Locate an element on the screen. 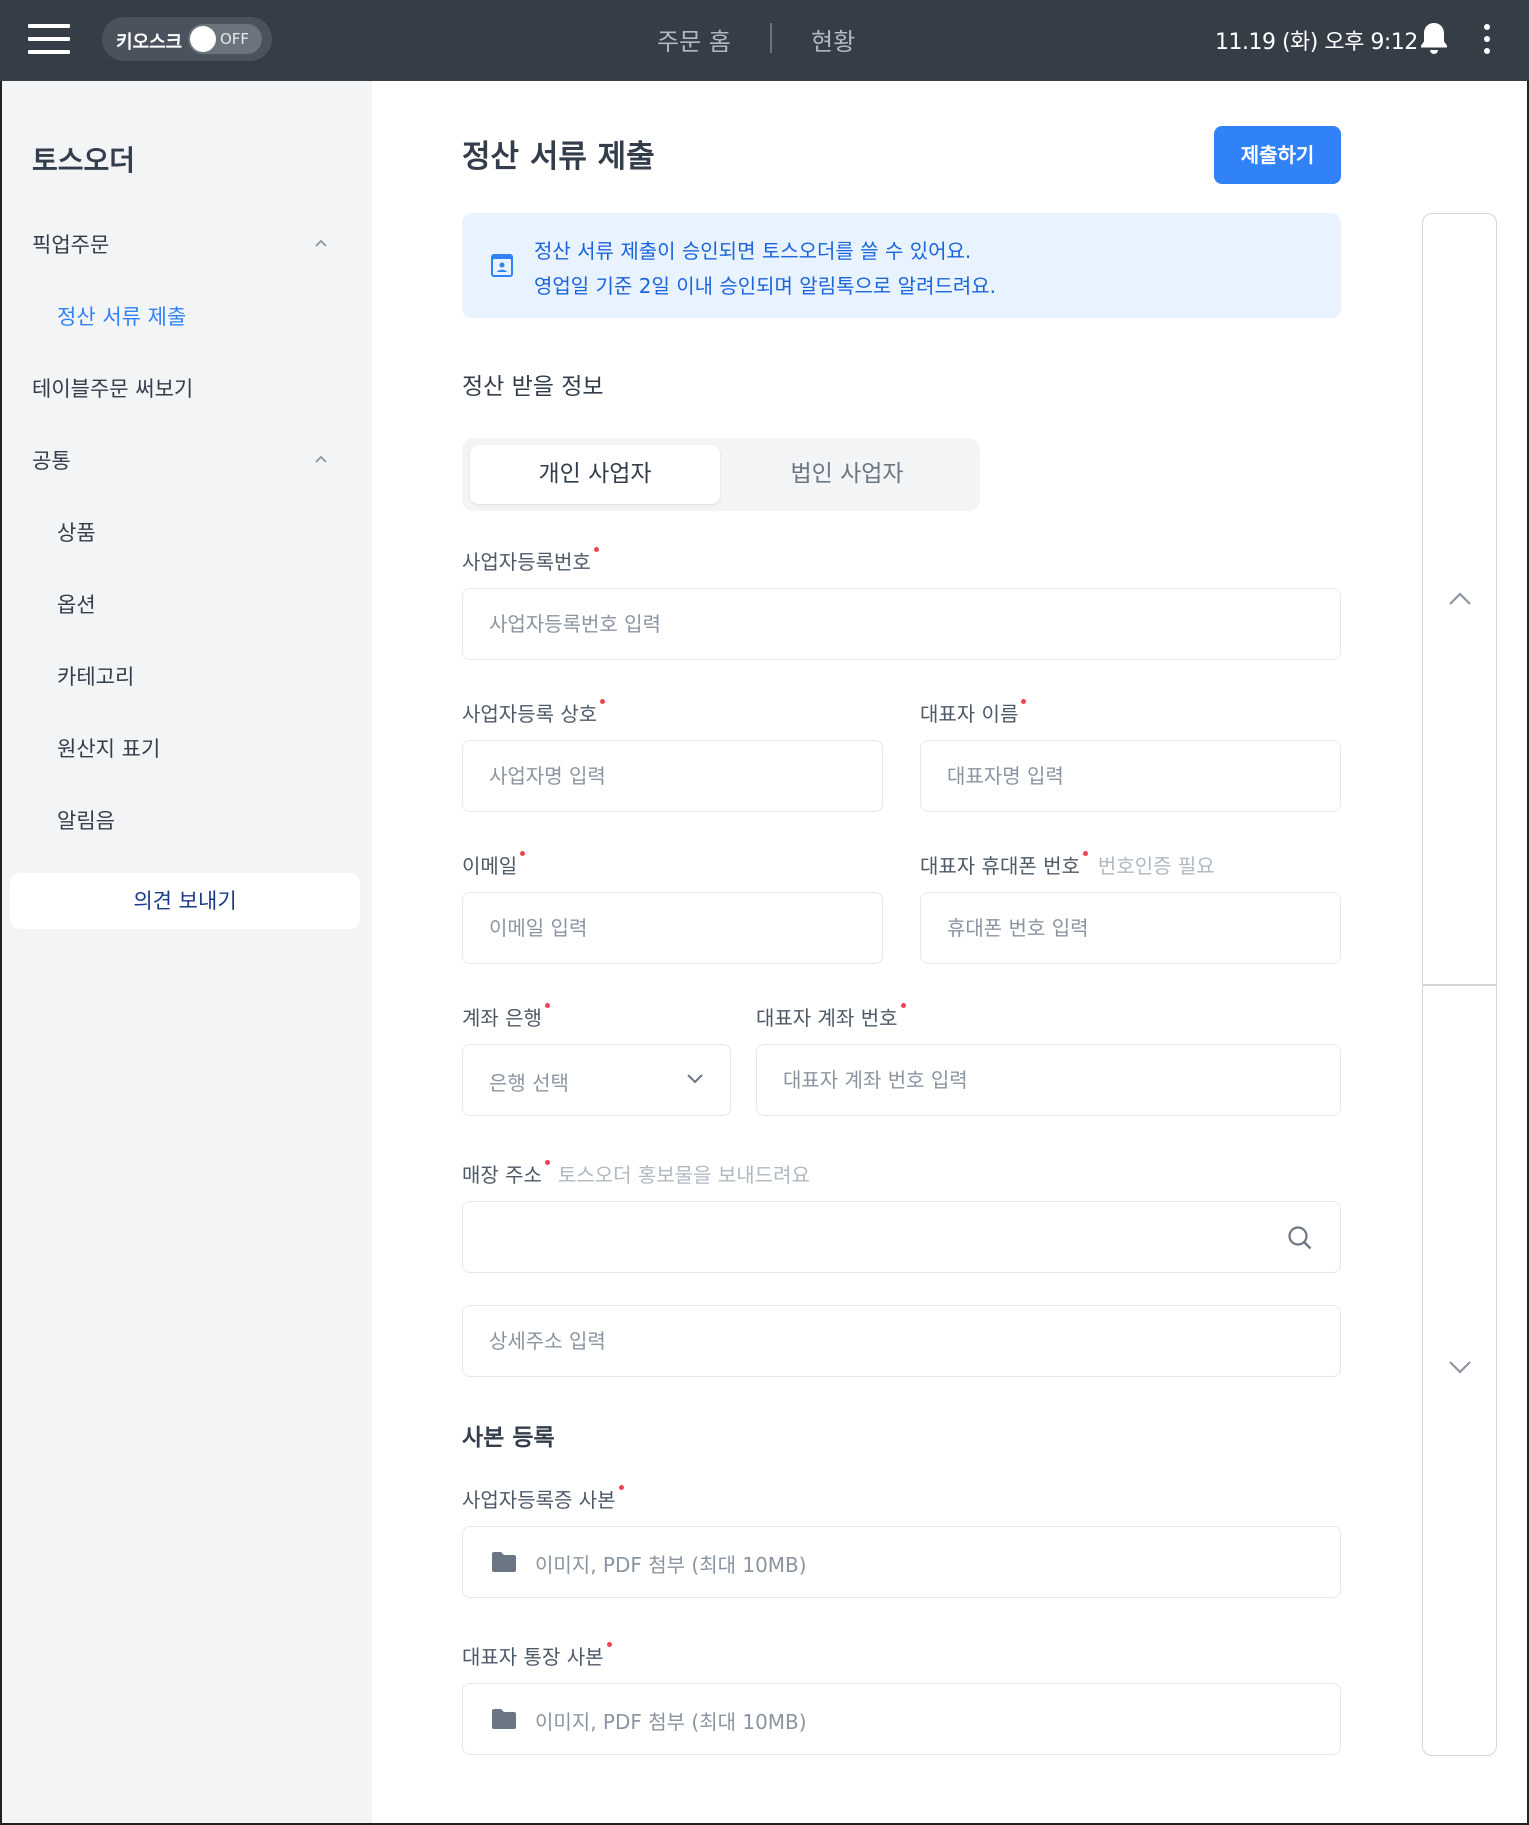  rep-phone-field is located at coordinates (1130, 928).